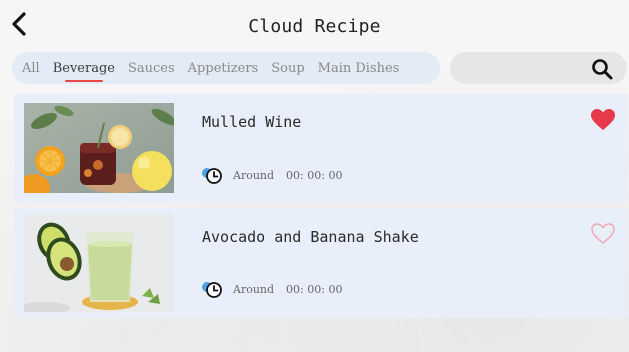 The height and width of the screenshot is (352, 629). Describe the element at coordinates (359, 68) in the screenshot. I see `tab-main-dishes: Main Dishes` at that location.